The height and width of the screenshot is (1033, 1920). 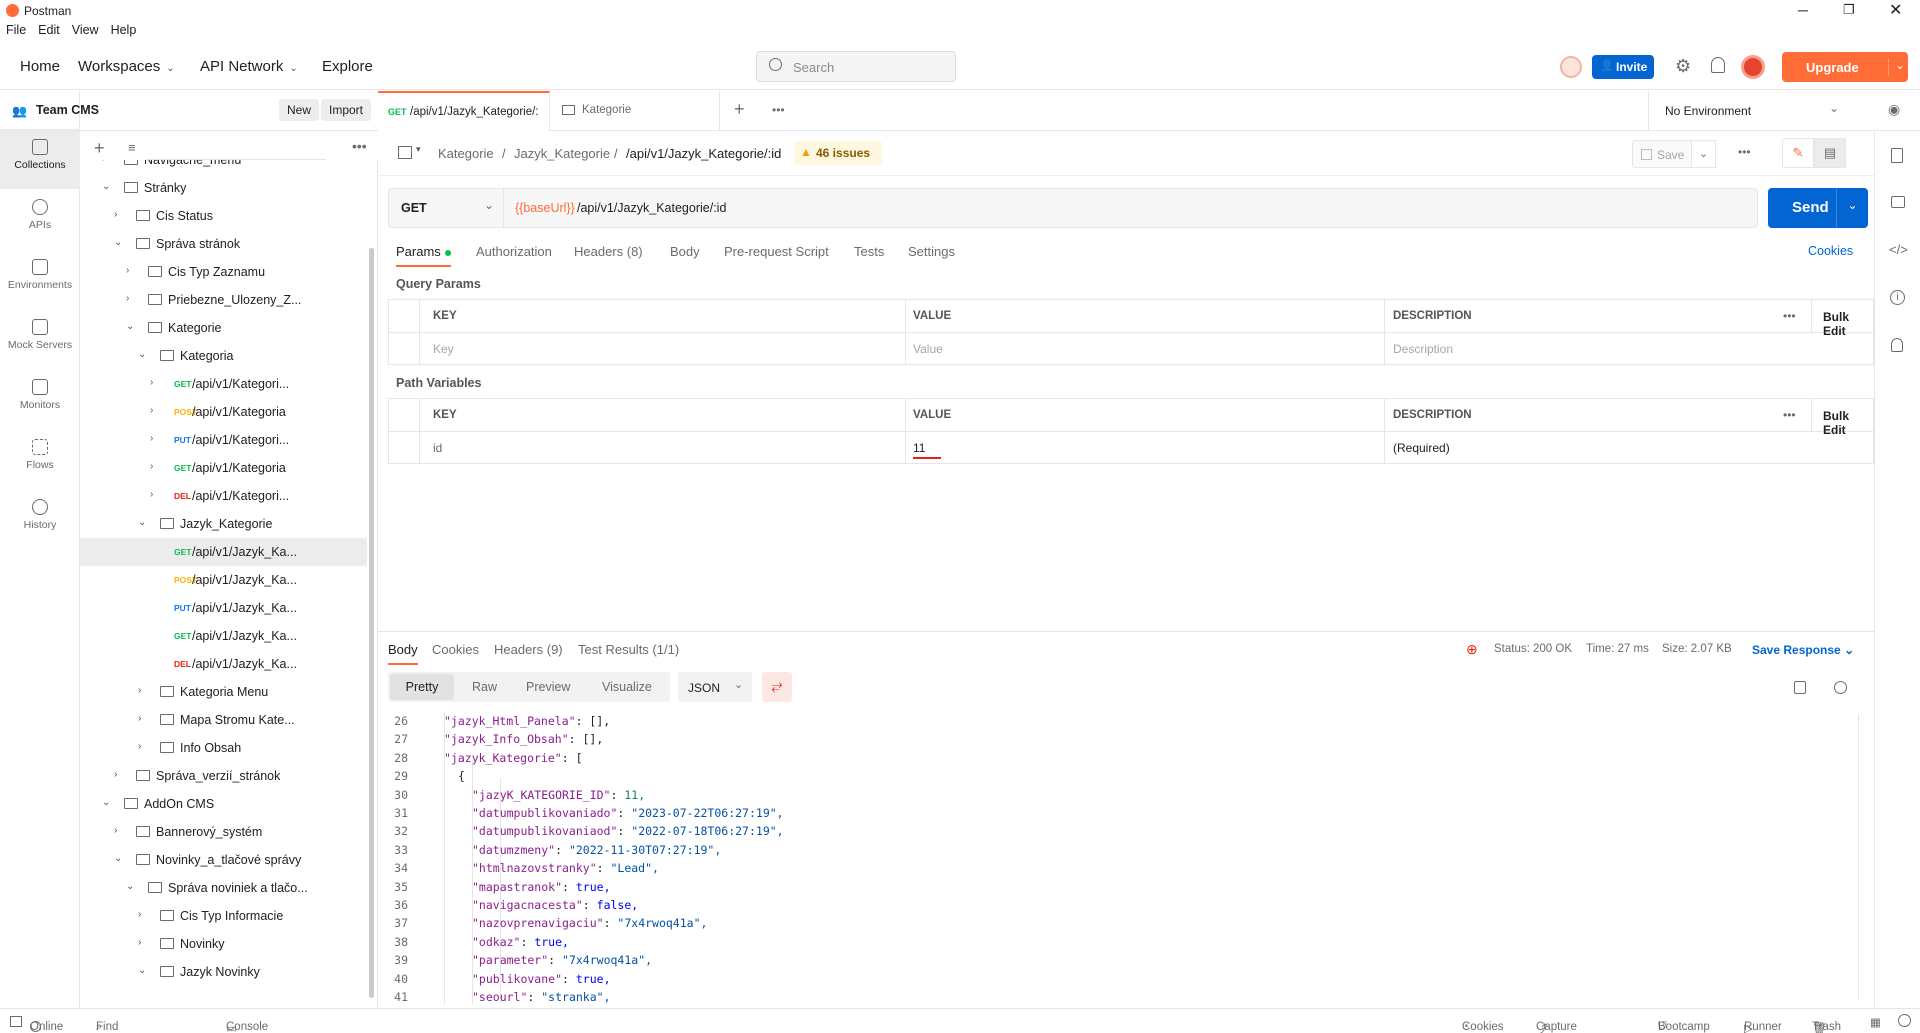 What do you see at coordinates (1818, 208) in the screenshot?
I see `send-button: Send ⌄` at bounding box center [1818, 208].